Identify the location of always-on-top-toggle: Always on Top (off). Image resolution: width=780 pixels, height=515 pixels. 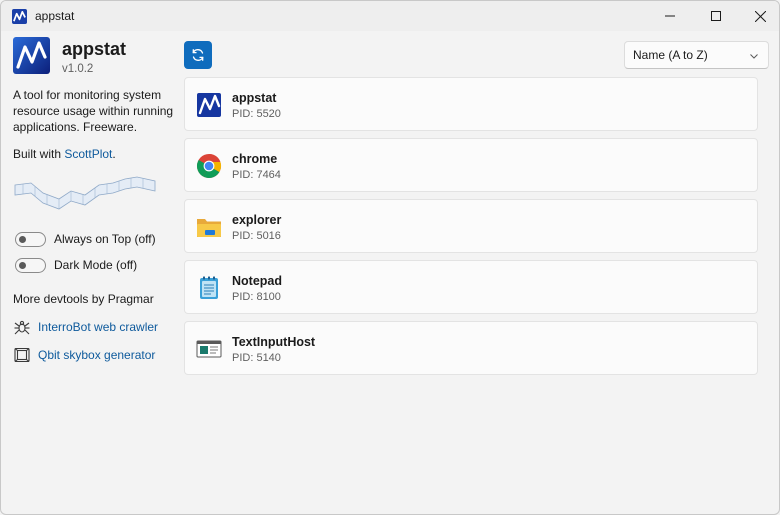
(85, 239).